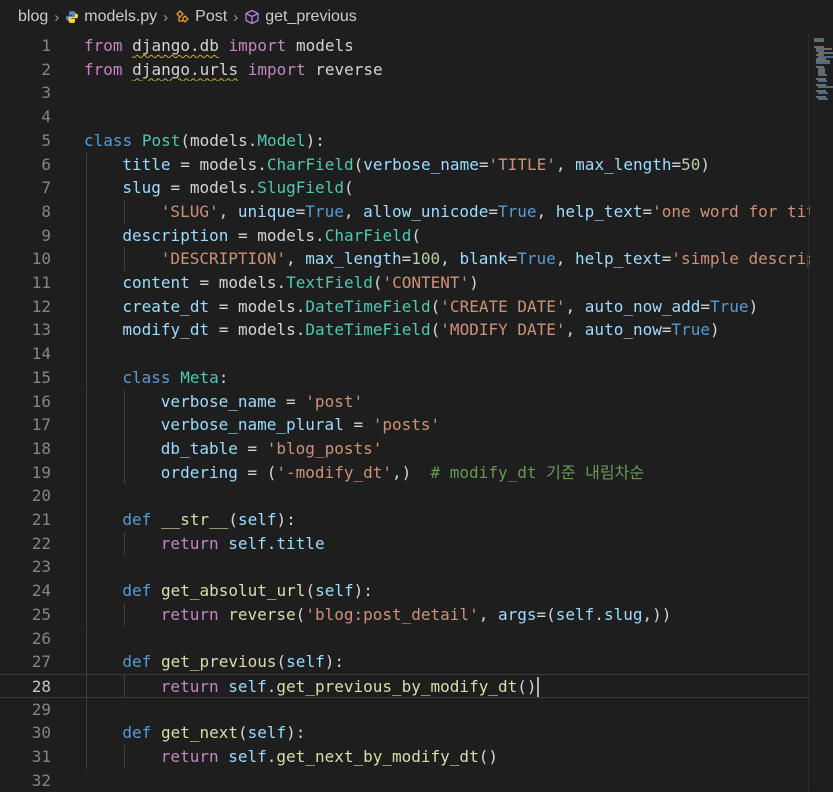 The image size is (833, 792). What do you see at coordinates (503, 330) in the screenshot?
I see `code-token: 'MODIFY DATE'` at bounding box center [503, 330].